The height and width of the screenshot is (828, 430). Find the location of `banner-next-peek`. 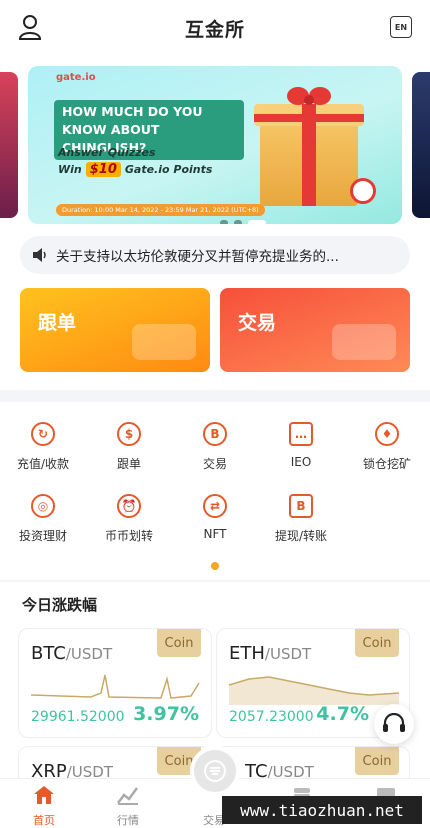

banner-next-peek is located at coordinates (421, 145).